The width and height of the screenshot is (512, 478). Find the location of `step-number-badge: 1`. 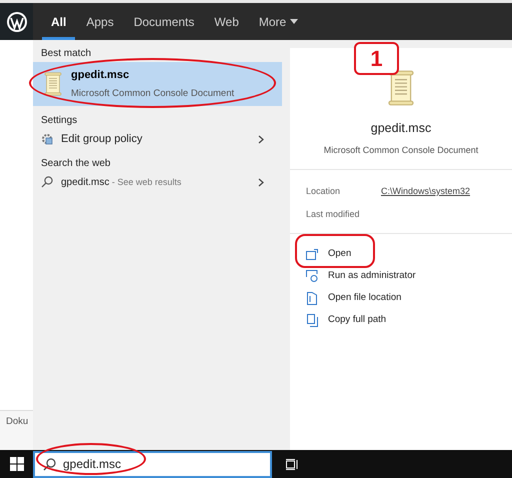

step-number-badge: 1 is located at coordinates (376, 58).